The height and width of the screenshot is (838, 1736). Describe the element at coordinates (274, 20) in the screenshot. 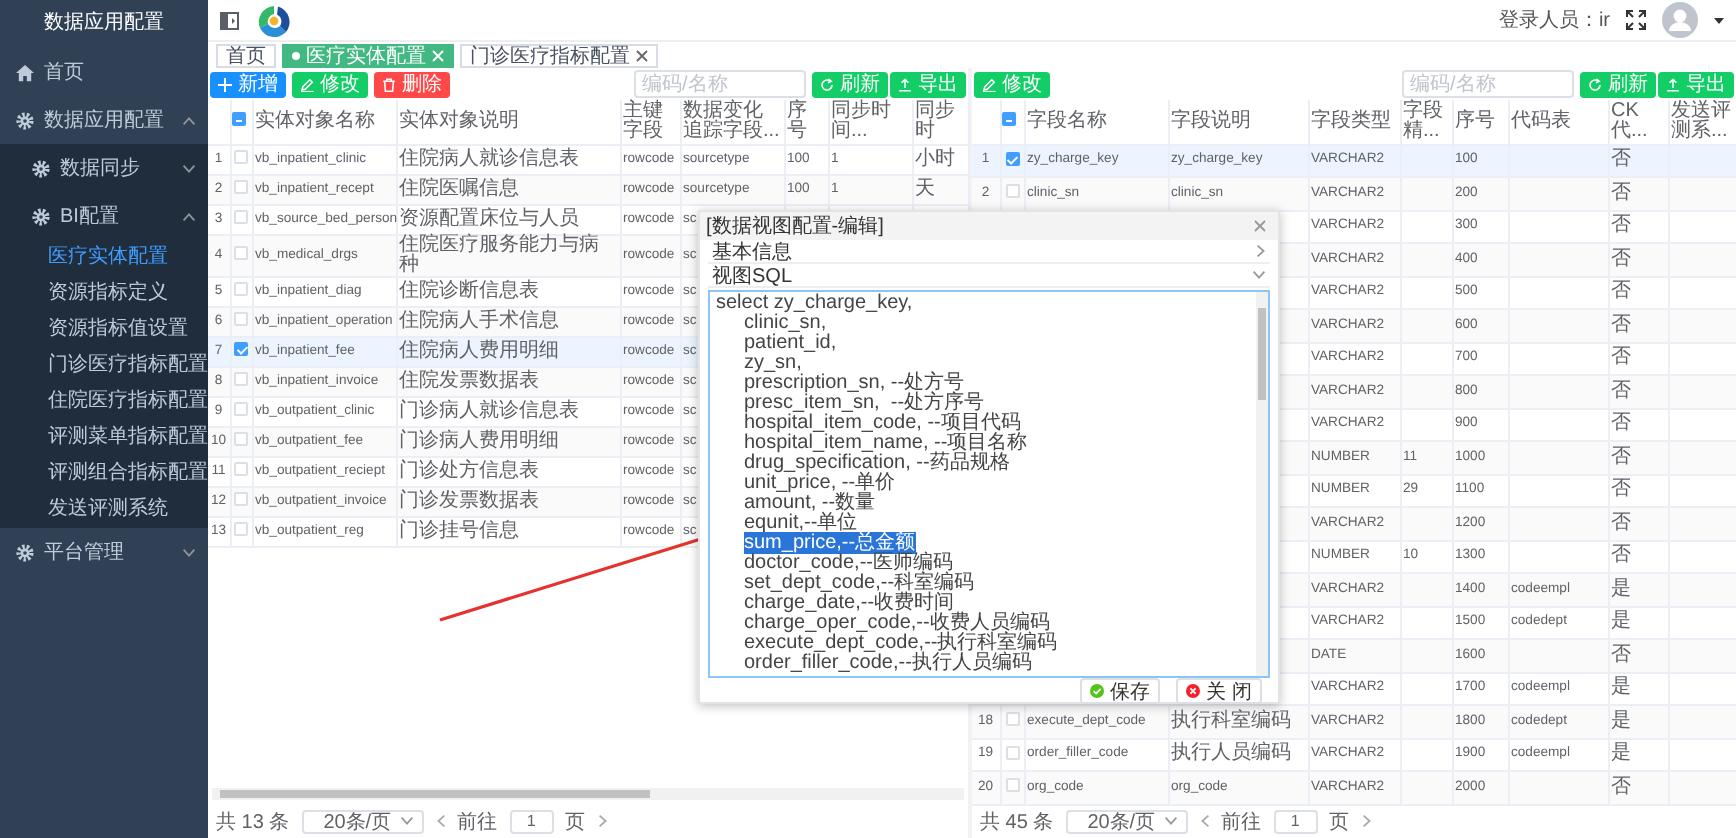

I see `logo` at that location.